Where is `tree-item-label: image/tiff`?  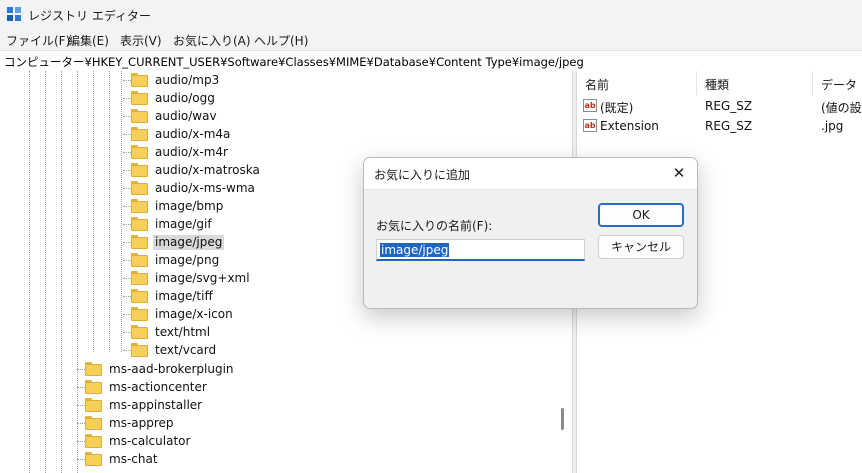 tree-item-label: image/tiff is located at coordinates (184, 296).